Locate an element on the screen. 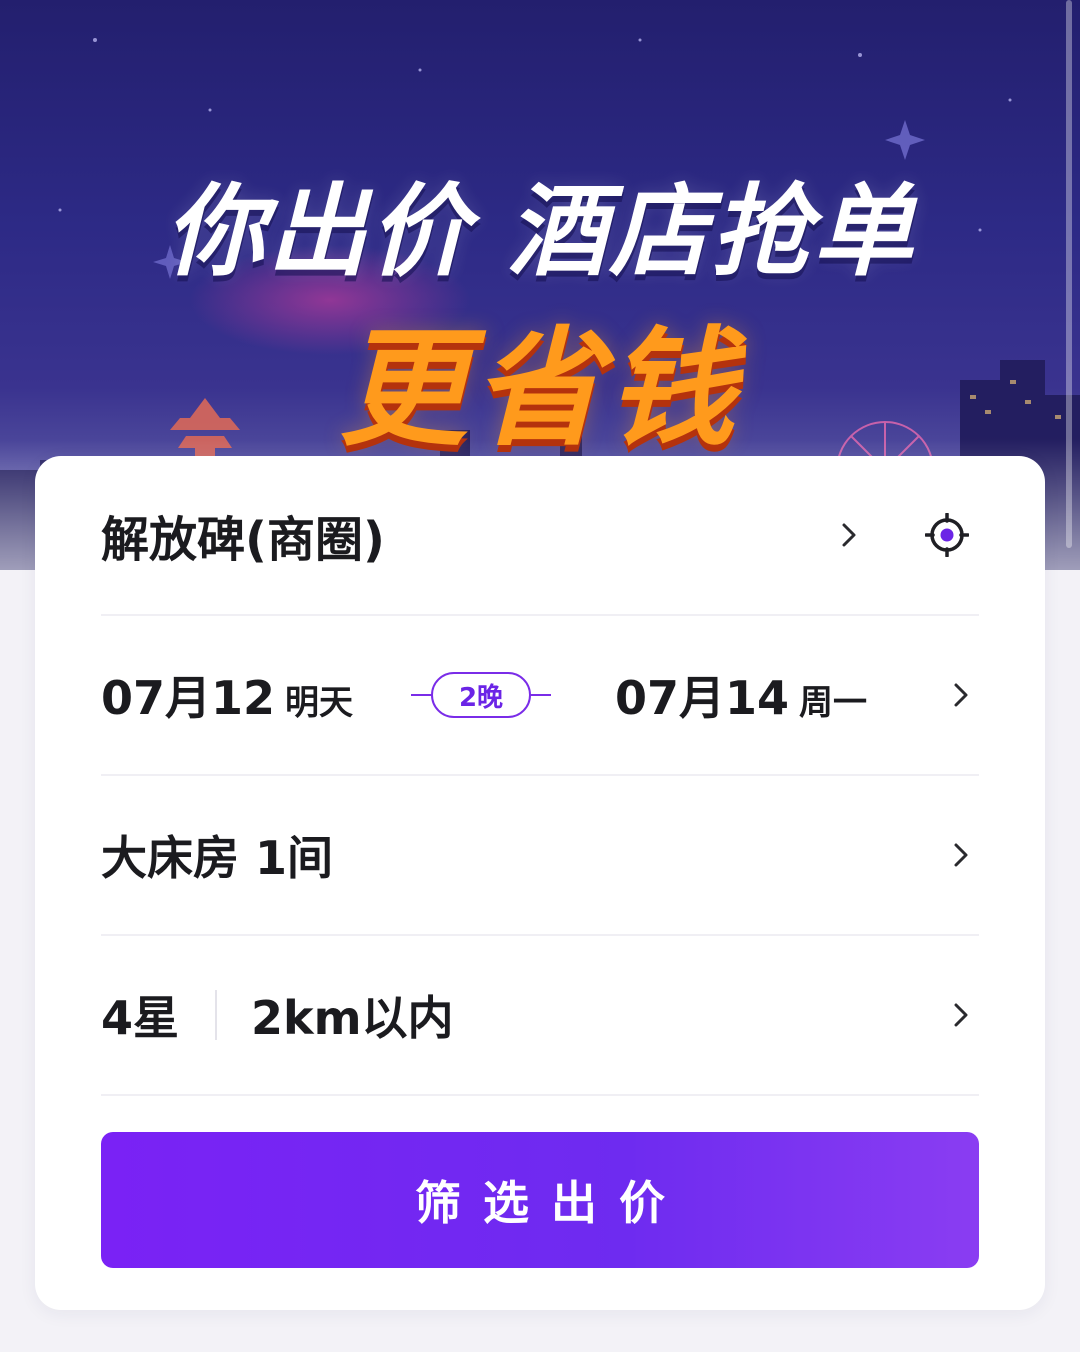 This screenshot has width=1080, height=1352. checkin-group: 07月12 明天 is located at coordinates (227, 695).